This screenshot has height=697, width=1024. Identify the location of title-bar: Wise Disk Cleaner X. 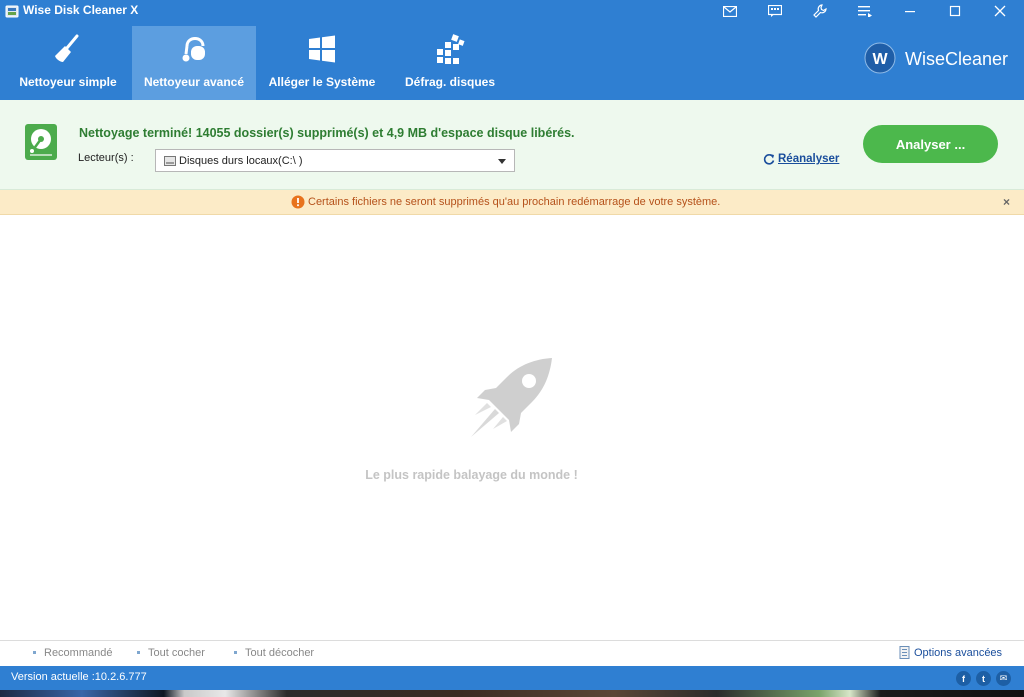
(512, 11).